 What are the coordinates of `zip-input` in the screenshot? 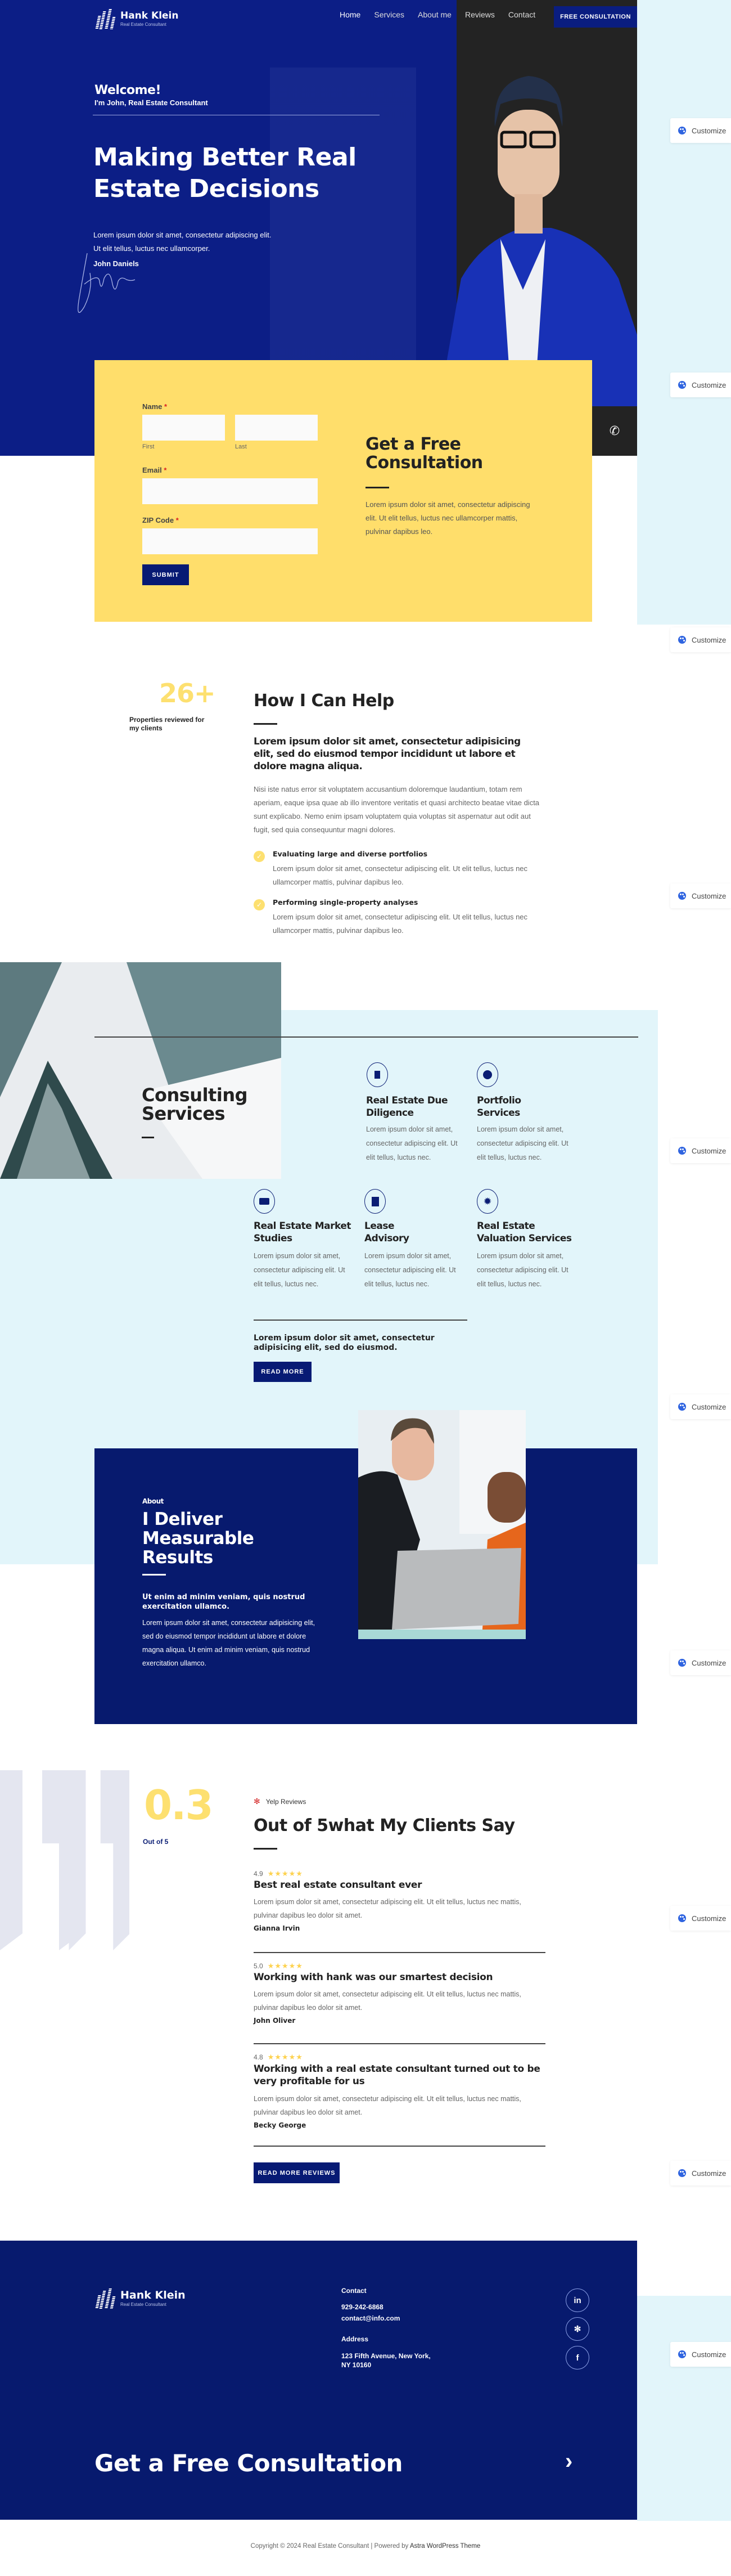 It's located at (230, 541).